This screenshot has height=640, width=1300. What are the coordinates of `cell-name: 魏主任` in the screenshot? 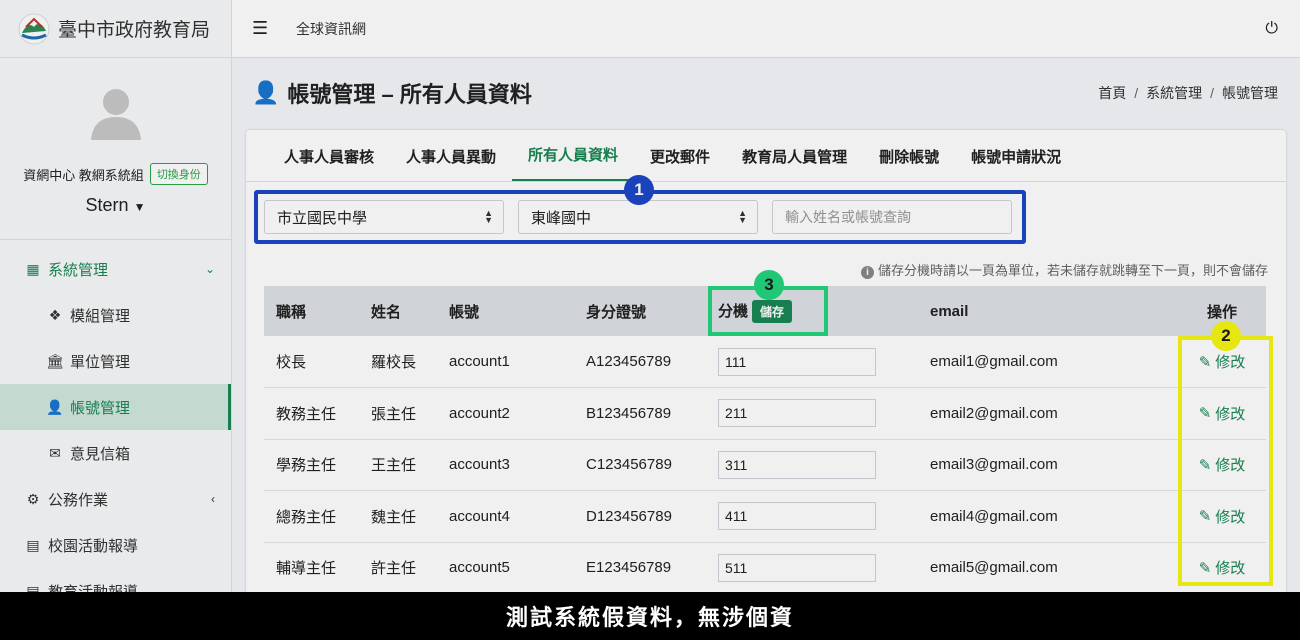 It's located at (398, 516).